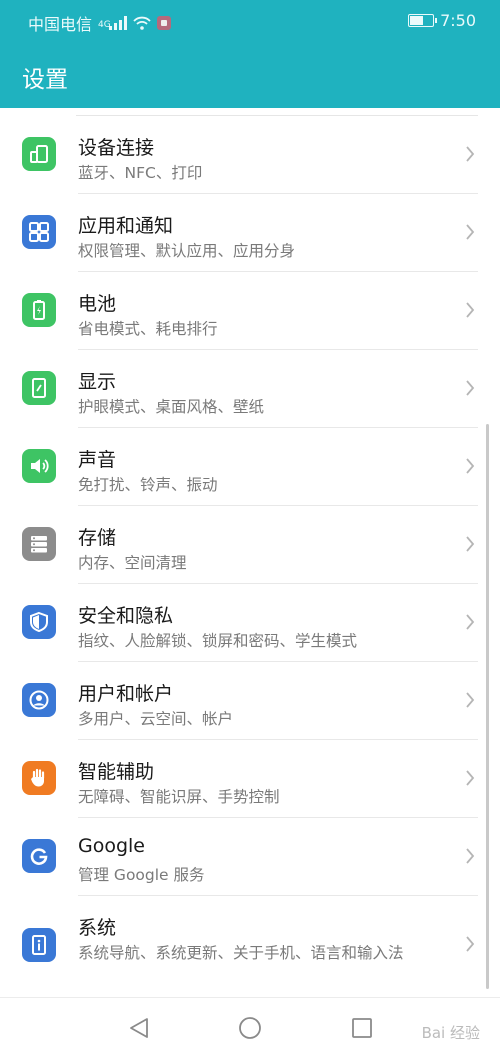 This screenshot has width=500, height=1057. Describe the element at coordinates (116, 772) in the screenshot. I see `settings-item-title: 智能辅助` at that location.